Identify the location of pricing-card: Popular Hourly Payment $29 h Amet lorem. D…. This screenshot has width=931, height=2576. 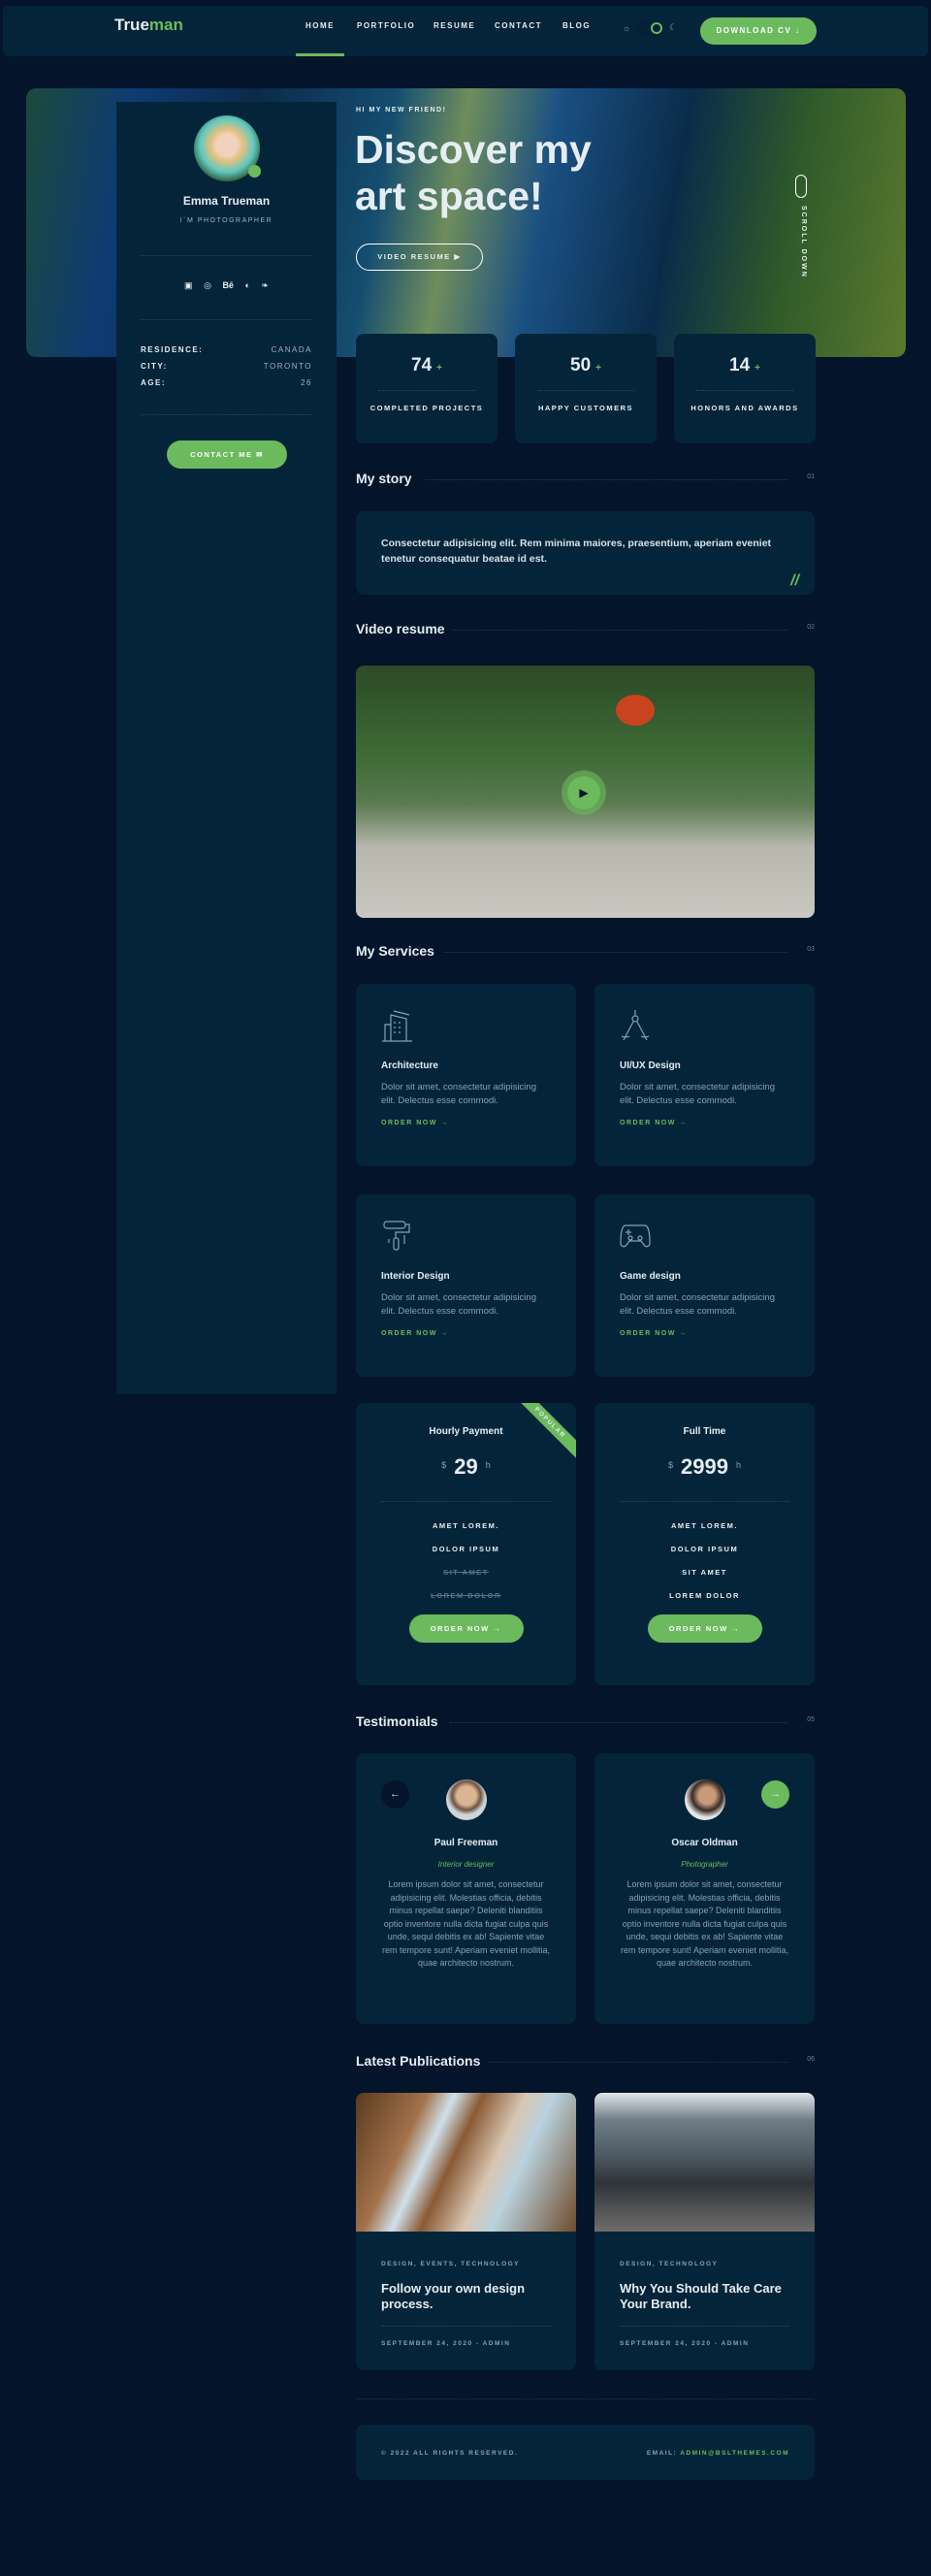
(466, 1544).